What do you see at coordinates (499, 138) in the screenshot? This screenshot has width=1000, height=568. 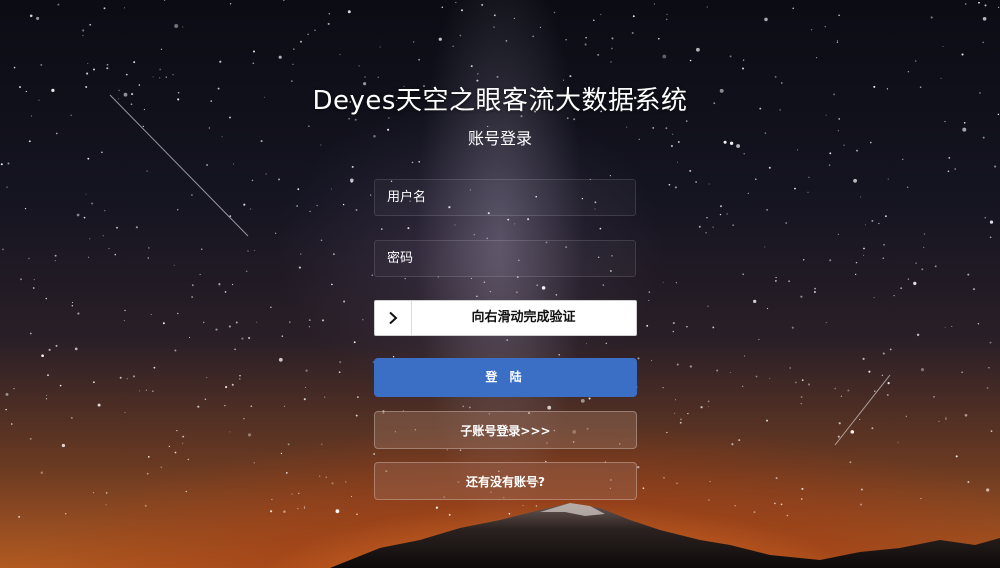 I see `login-subtitle: 账号登录` at bounding box center [499, 138].